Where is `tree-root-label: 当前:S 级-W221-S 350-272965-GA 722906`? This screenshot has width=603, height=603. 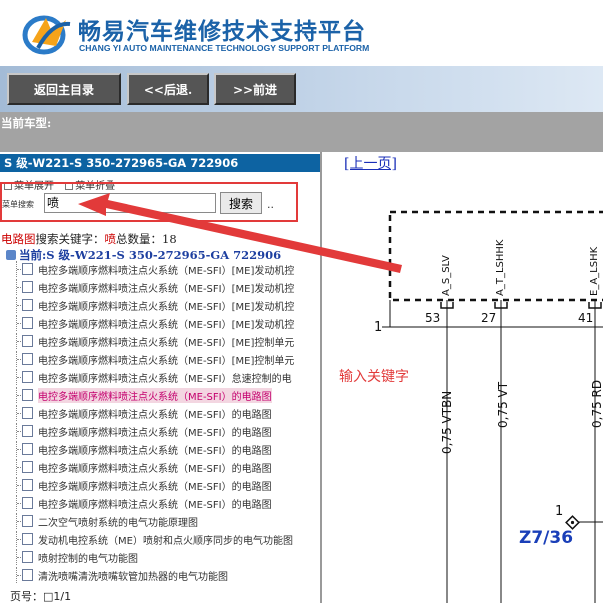
tree-root-label: 当前:S 级-W221-S 350-272965-GA 722906 is located at coordinates (150, 255).